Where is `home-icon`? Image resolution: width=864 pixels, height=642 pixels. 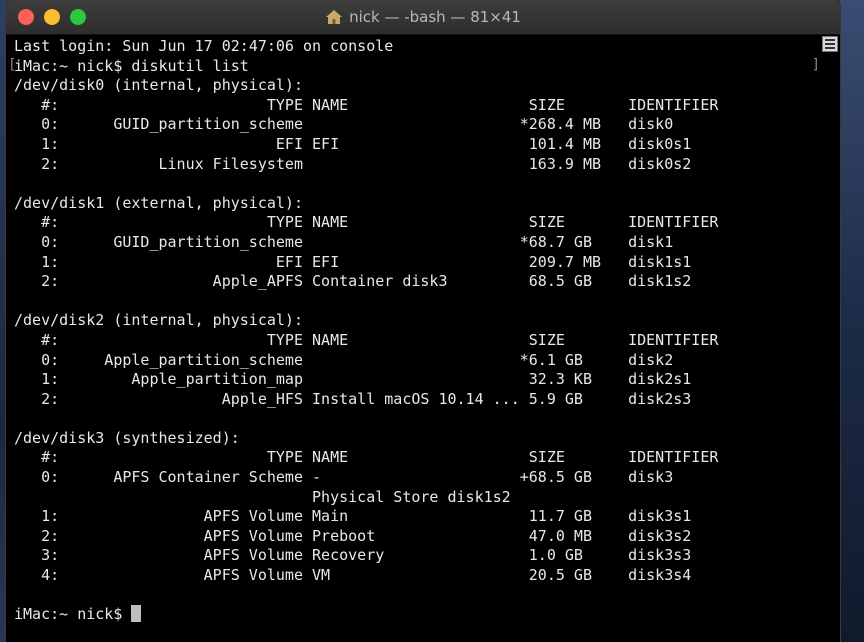
home-icon is located at coordinates (334, 17).